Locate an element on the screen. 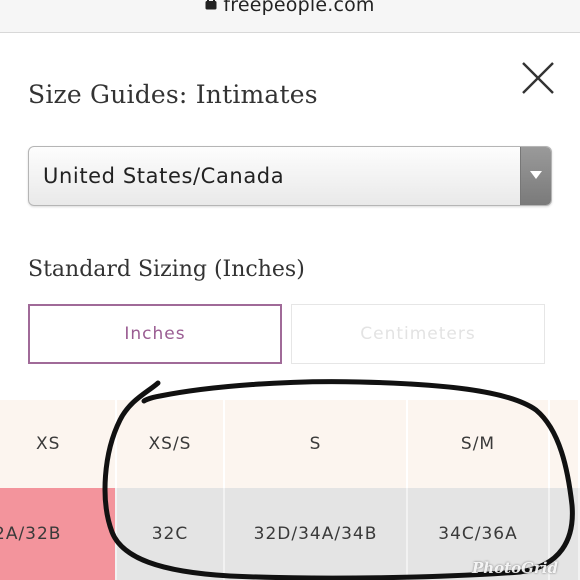 Image resolution: width=580 pixels, height=580 pixels. table-header-cell: XS/S is located at coordinates (171, 444).